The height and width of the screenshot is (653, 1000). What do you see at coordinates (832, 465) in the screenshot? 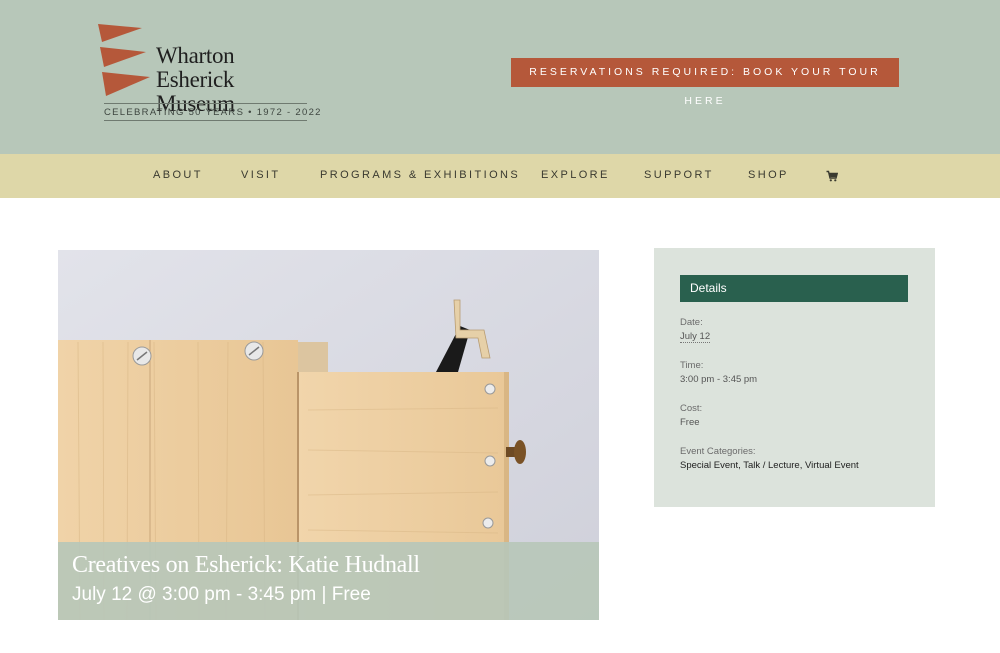
I see `category-link-virtual-event: Virtual Event` at bounding box center [832, 465].